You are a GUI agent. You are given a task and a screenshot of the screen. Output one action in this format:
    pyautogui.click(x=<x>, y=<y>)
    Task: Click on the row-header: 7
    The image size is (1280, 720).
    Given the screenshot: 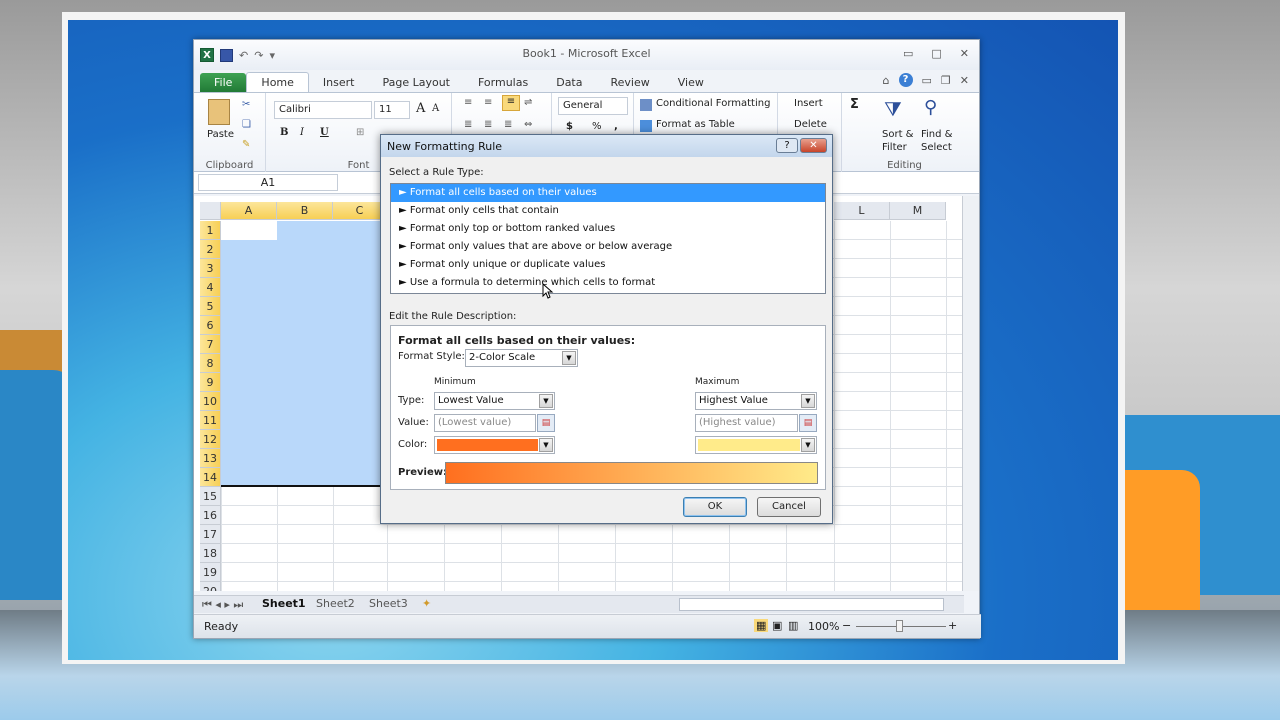 What is the action you would take?
    pyautogui.click(x=210, y=344)
    